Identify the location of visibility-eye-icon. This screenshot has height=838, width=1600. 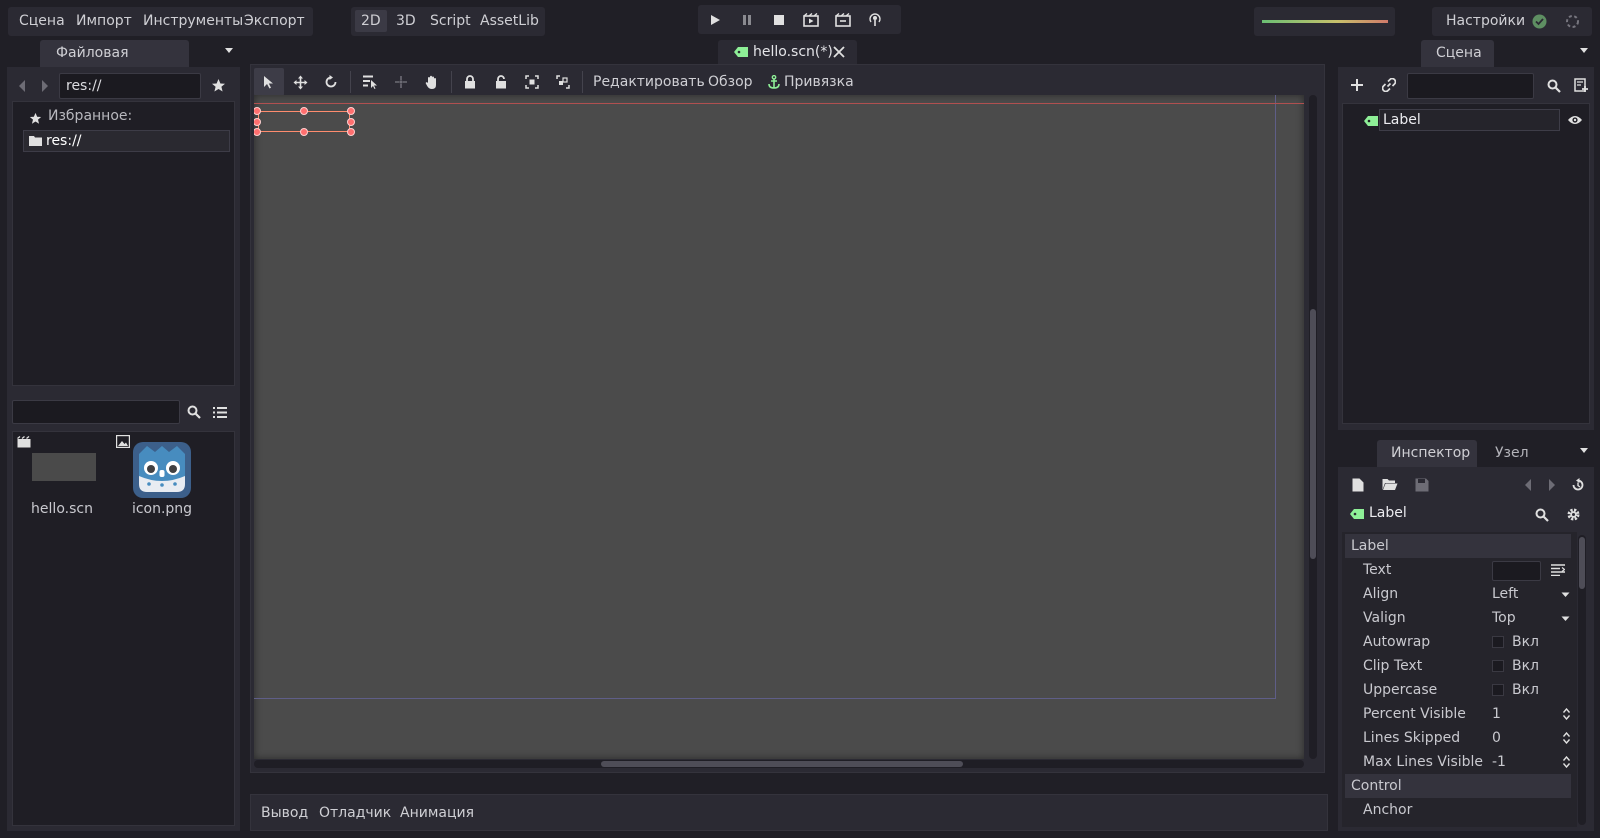
(1575, 120).